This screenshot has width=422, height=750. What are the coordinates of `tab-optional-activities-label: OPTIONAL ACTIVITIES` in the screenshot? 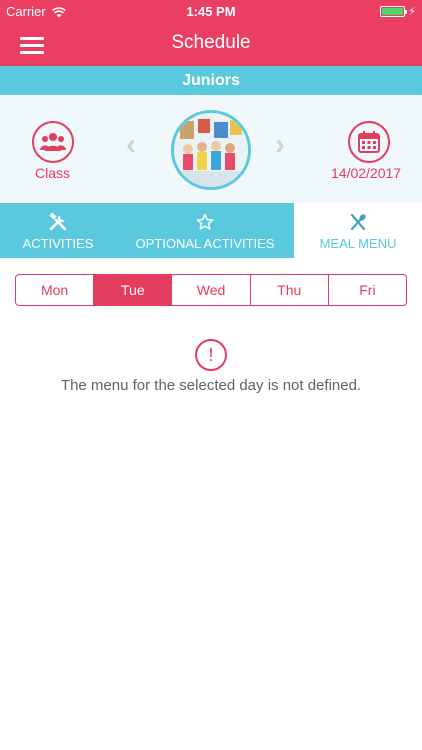 It's located at (205, 243).